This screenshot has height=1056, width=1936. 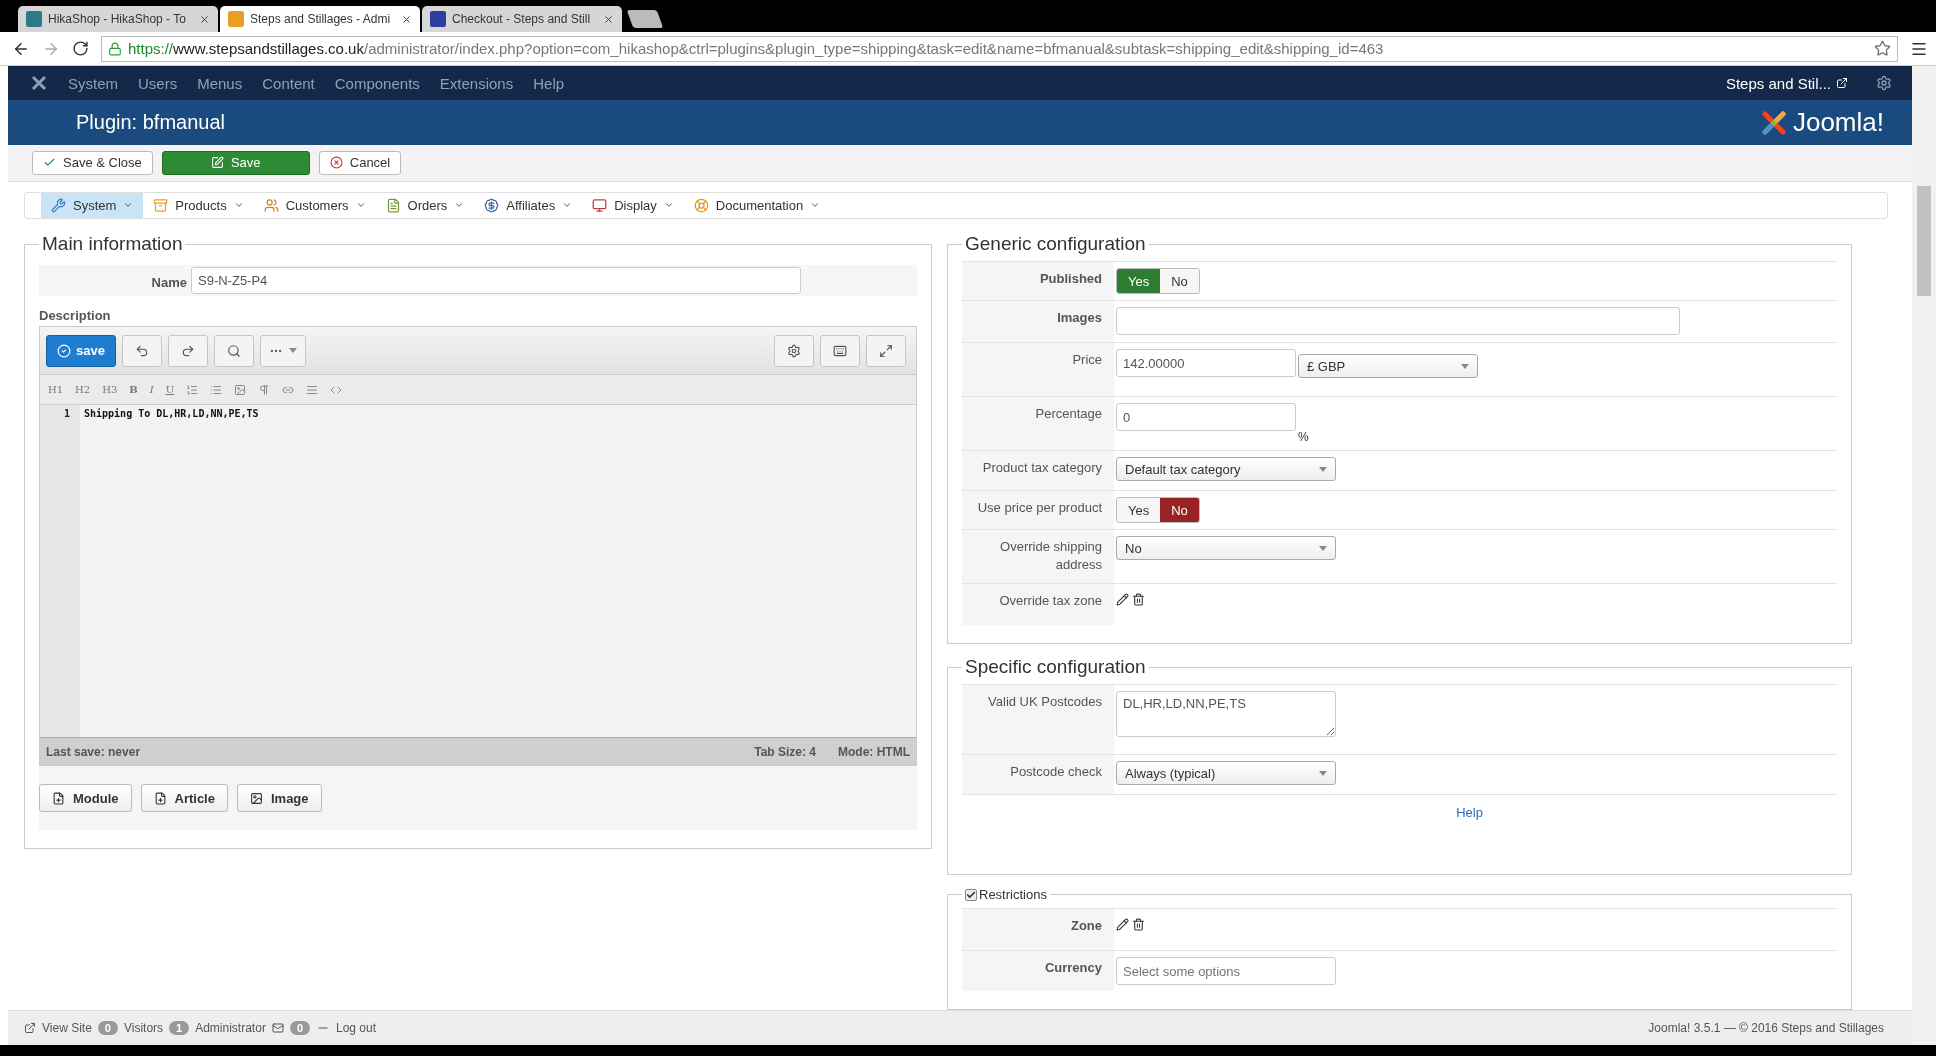 What do you see at coordinates (1469, 812) in the screenshot?
I see `help-link: Help` at bounding box center [1469, 812].